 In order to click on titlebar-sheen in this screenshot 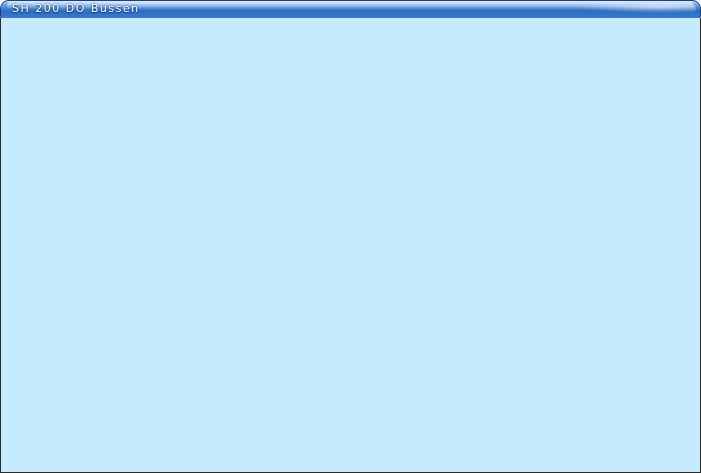, I will do `click(636, 8)`.